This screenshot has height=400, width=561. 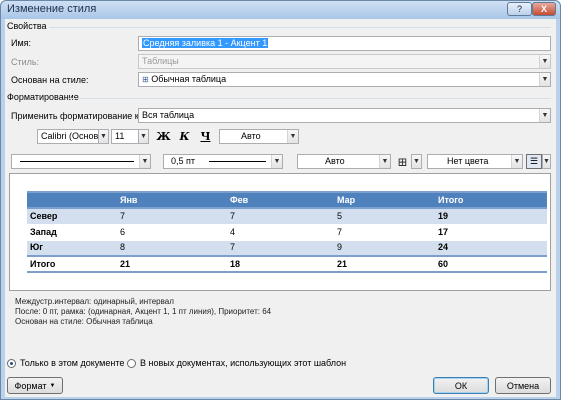 What do you see at coordinates (183, 161) in the screenshot?
I see `border-width-value: 0,5 пт` at bounding box center [183, 161].